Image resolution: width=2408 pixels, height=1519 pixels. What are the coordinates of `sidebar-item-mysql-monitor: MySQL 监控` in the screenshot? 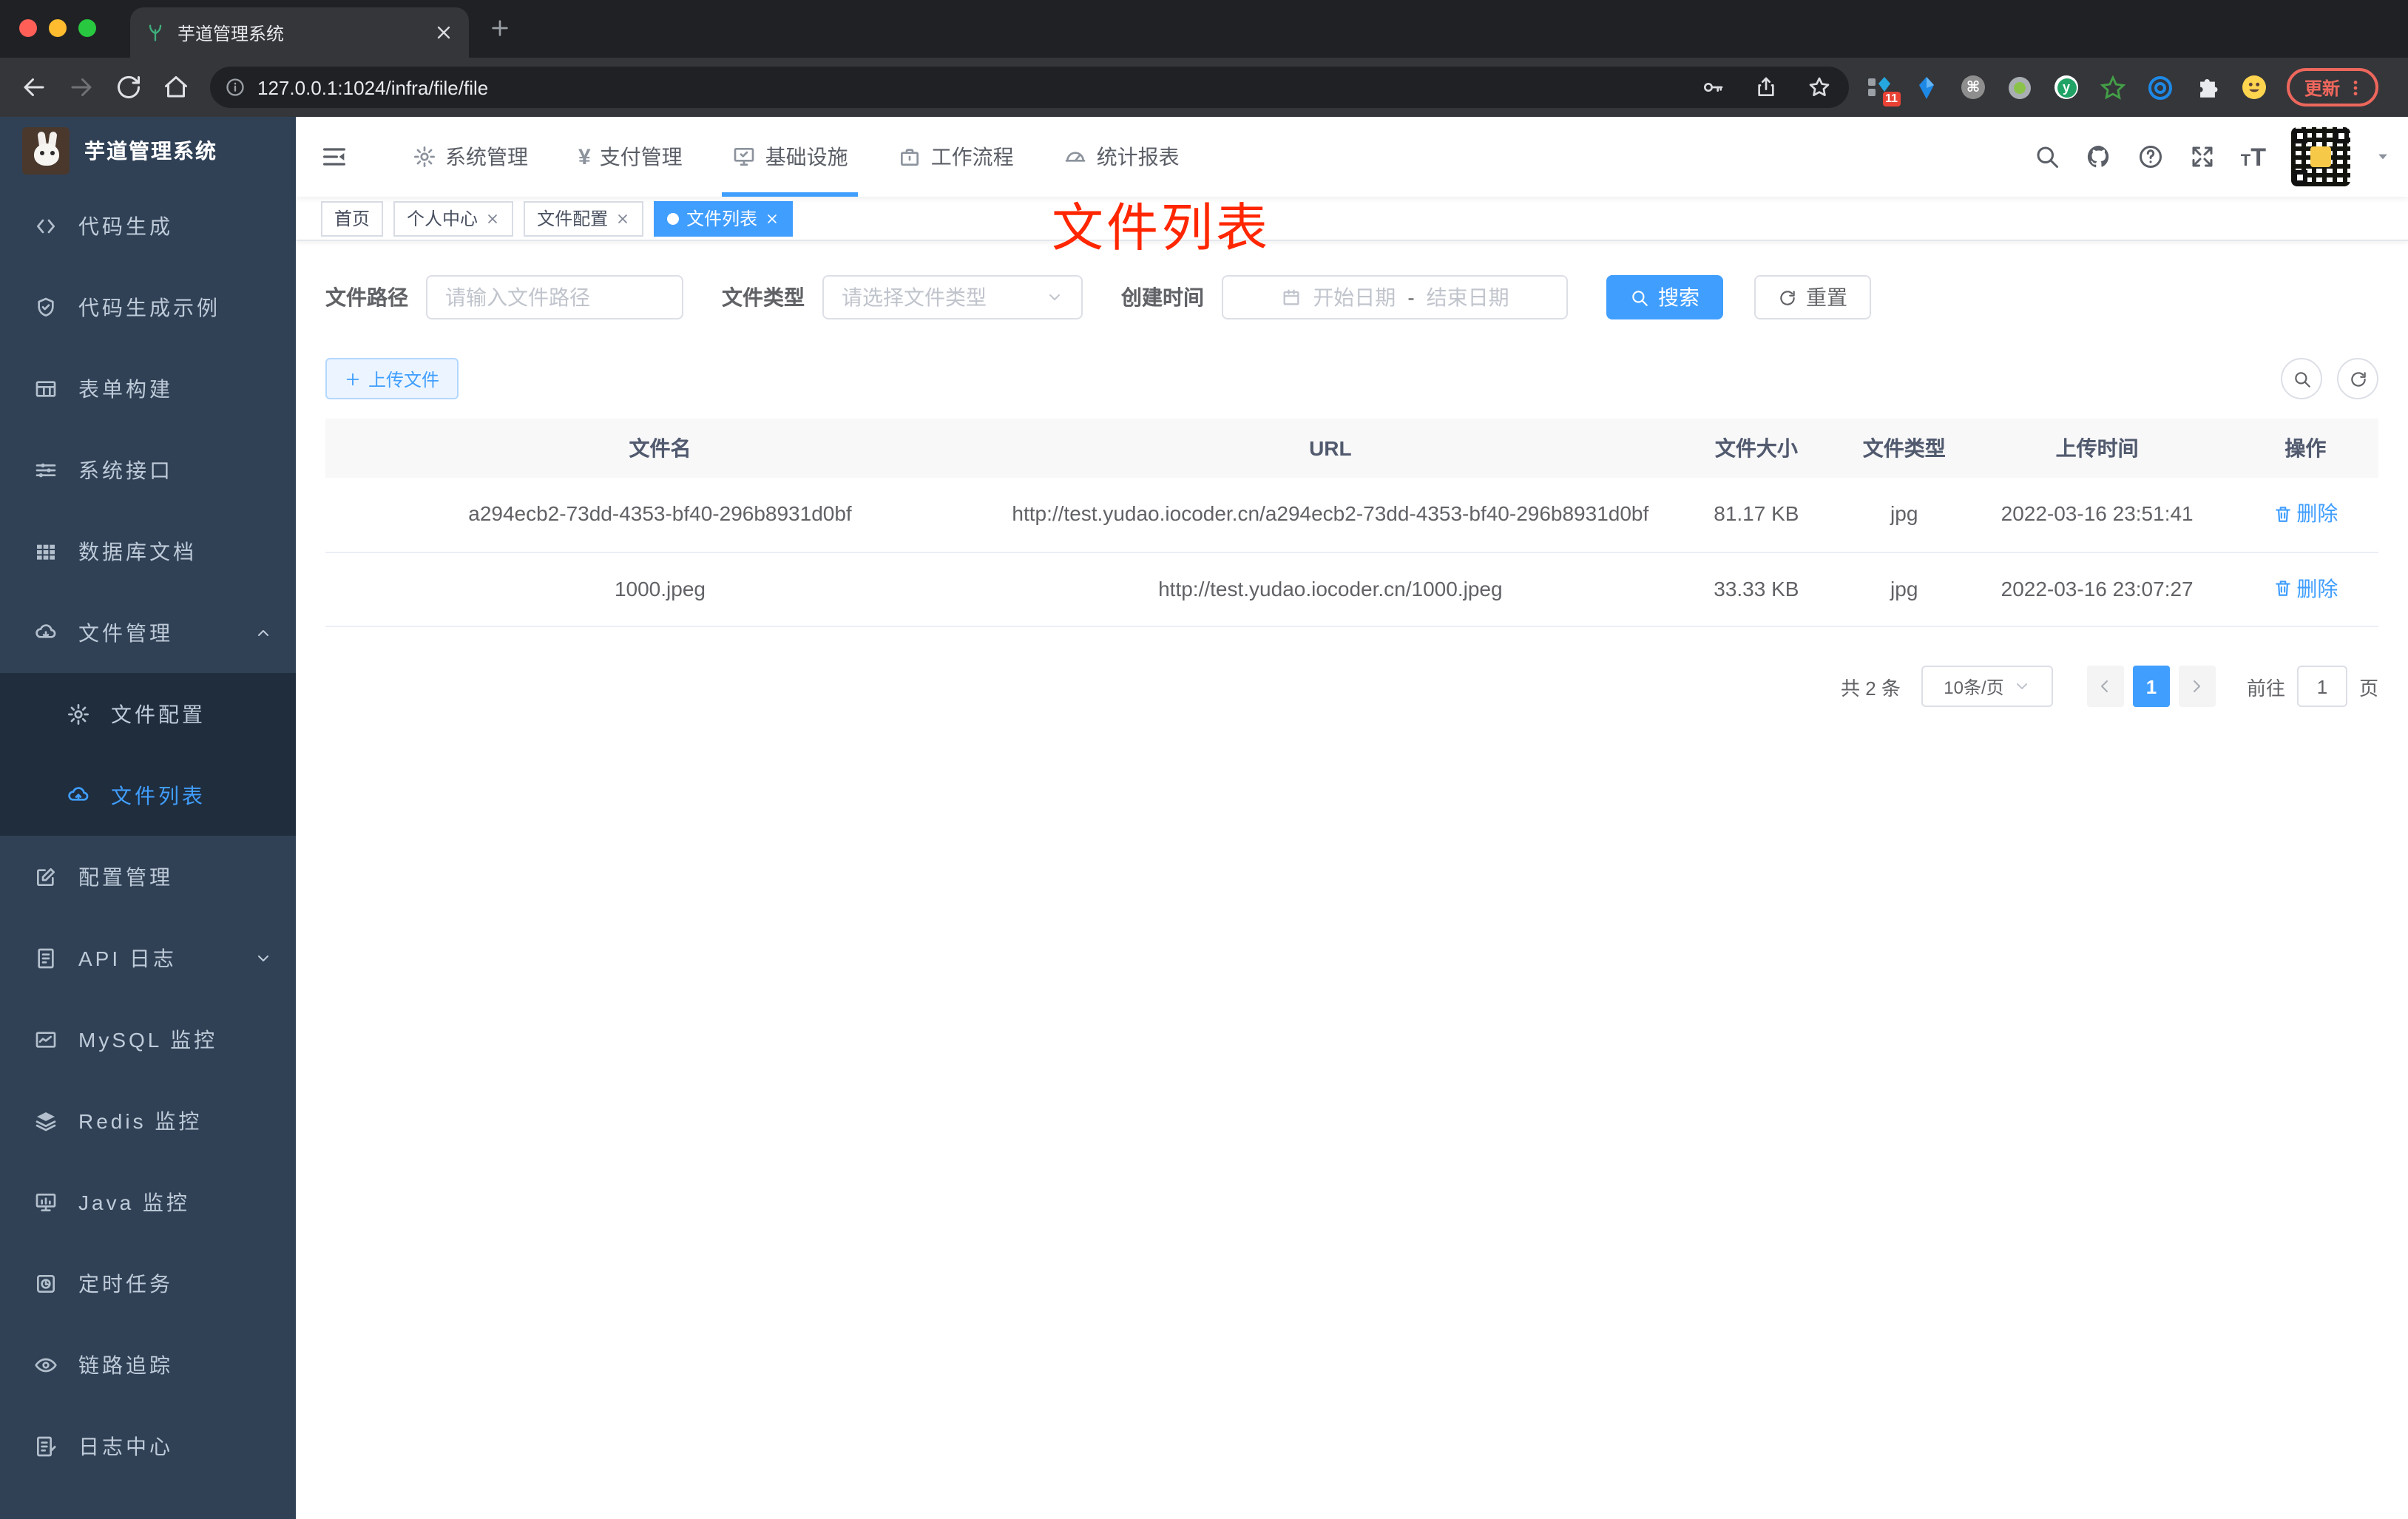 It's located at (148, 1039).